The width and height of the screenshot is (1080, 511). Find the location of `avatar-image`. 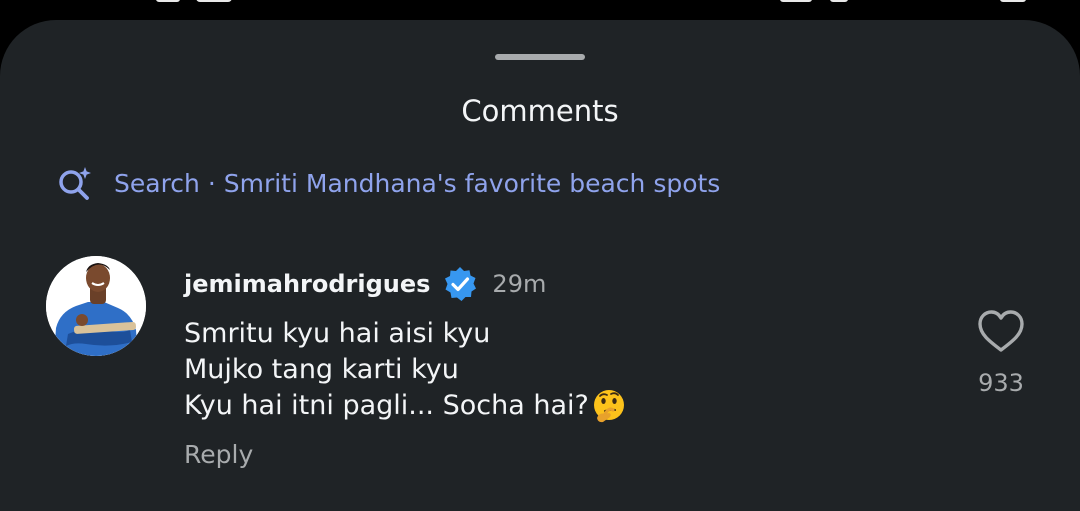

avatar-image is located at coordinates (96, 306).